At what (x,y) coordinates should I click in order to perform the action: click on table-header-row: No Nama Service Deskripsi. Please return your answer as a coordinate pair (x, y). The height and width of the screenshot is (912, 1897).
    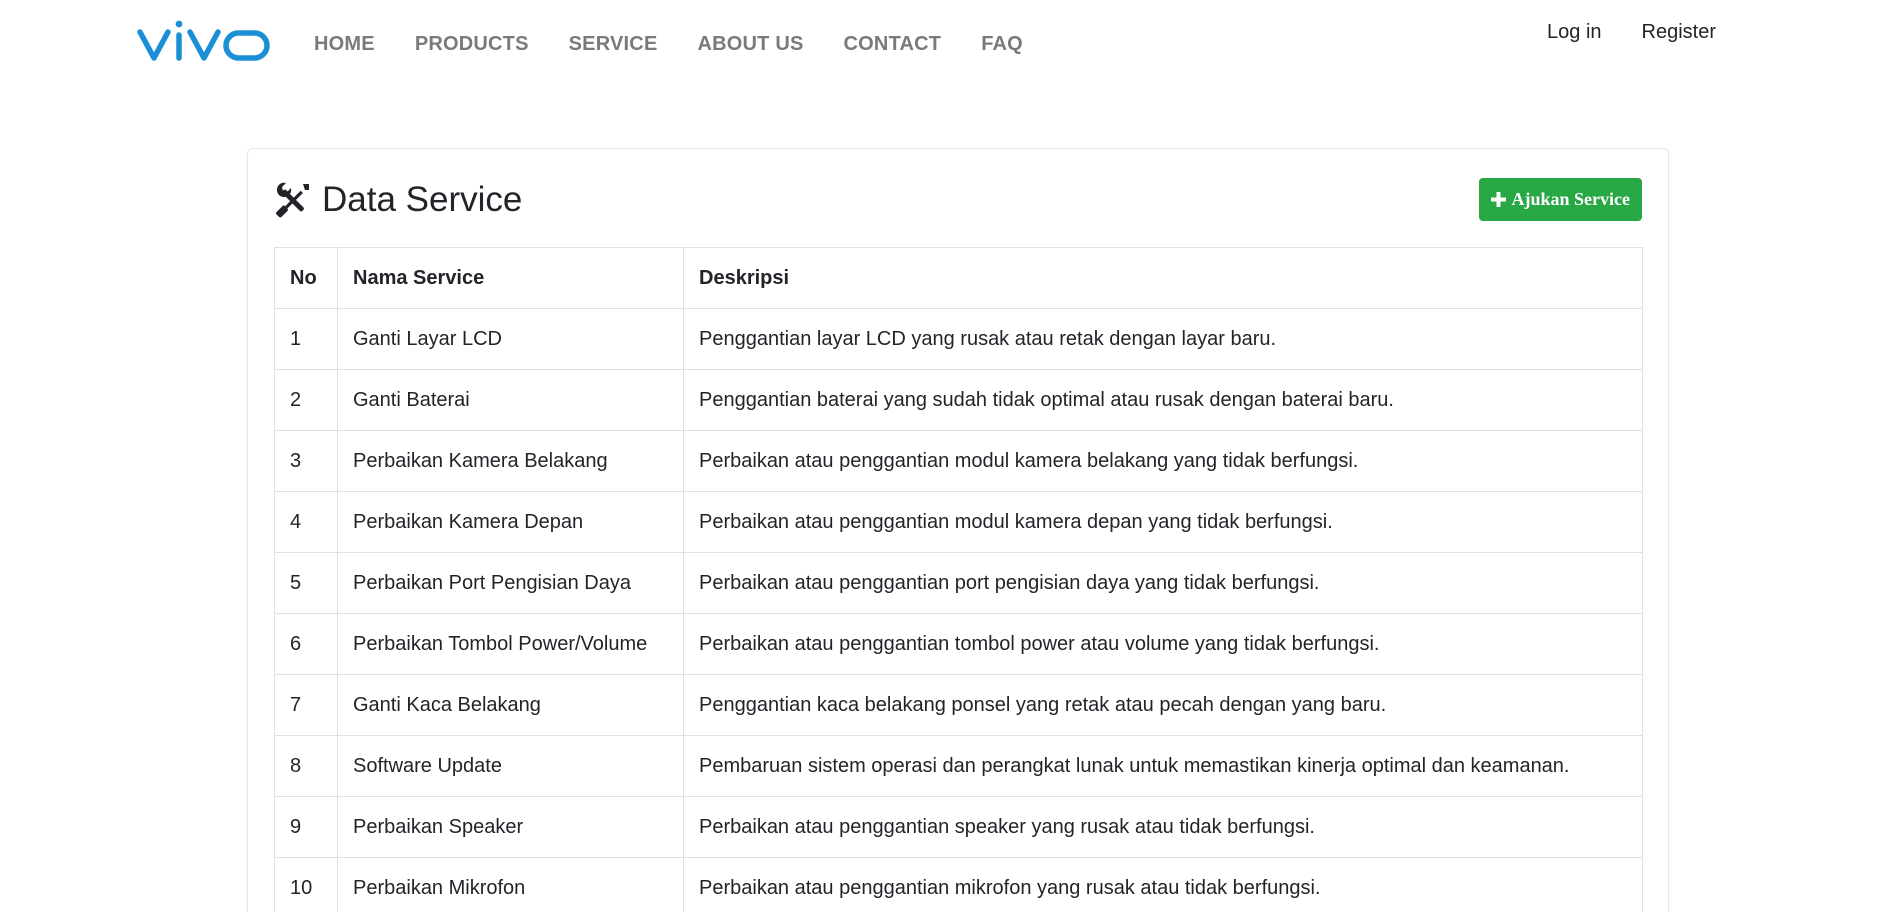
    Looking at the image, I should click on (958, 278).